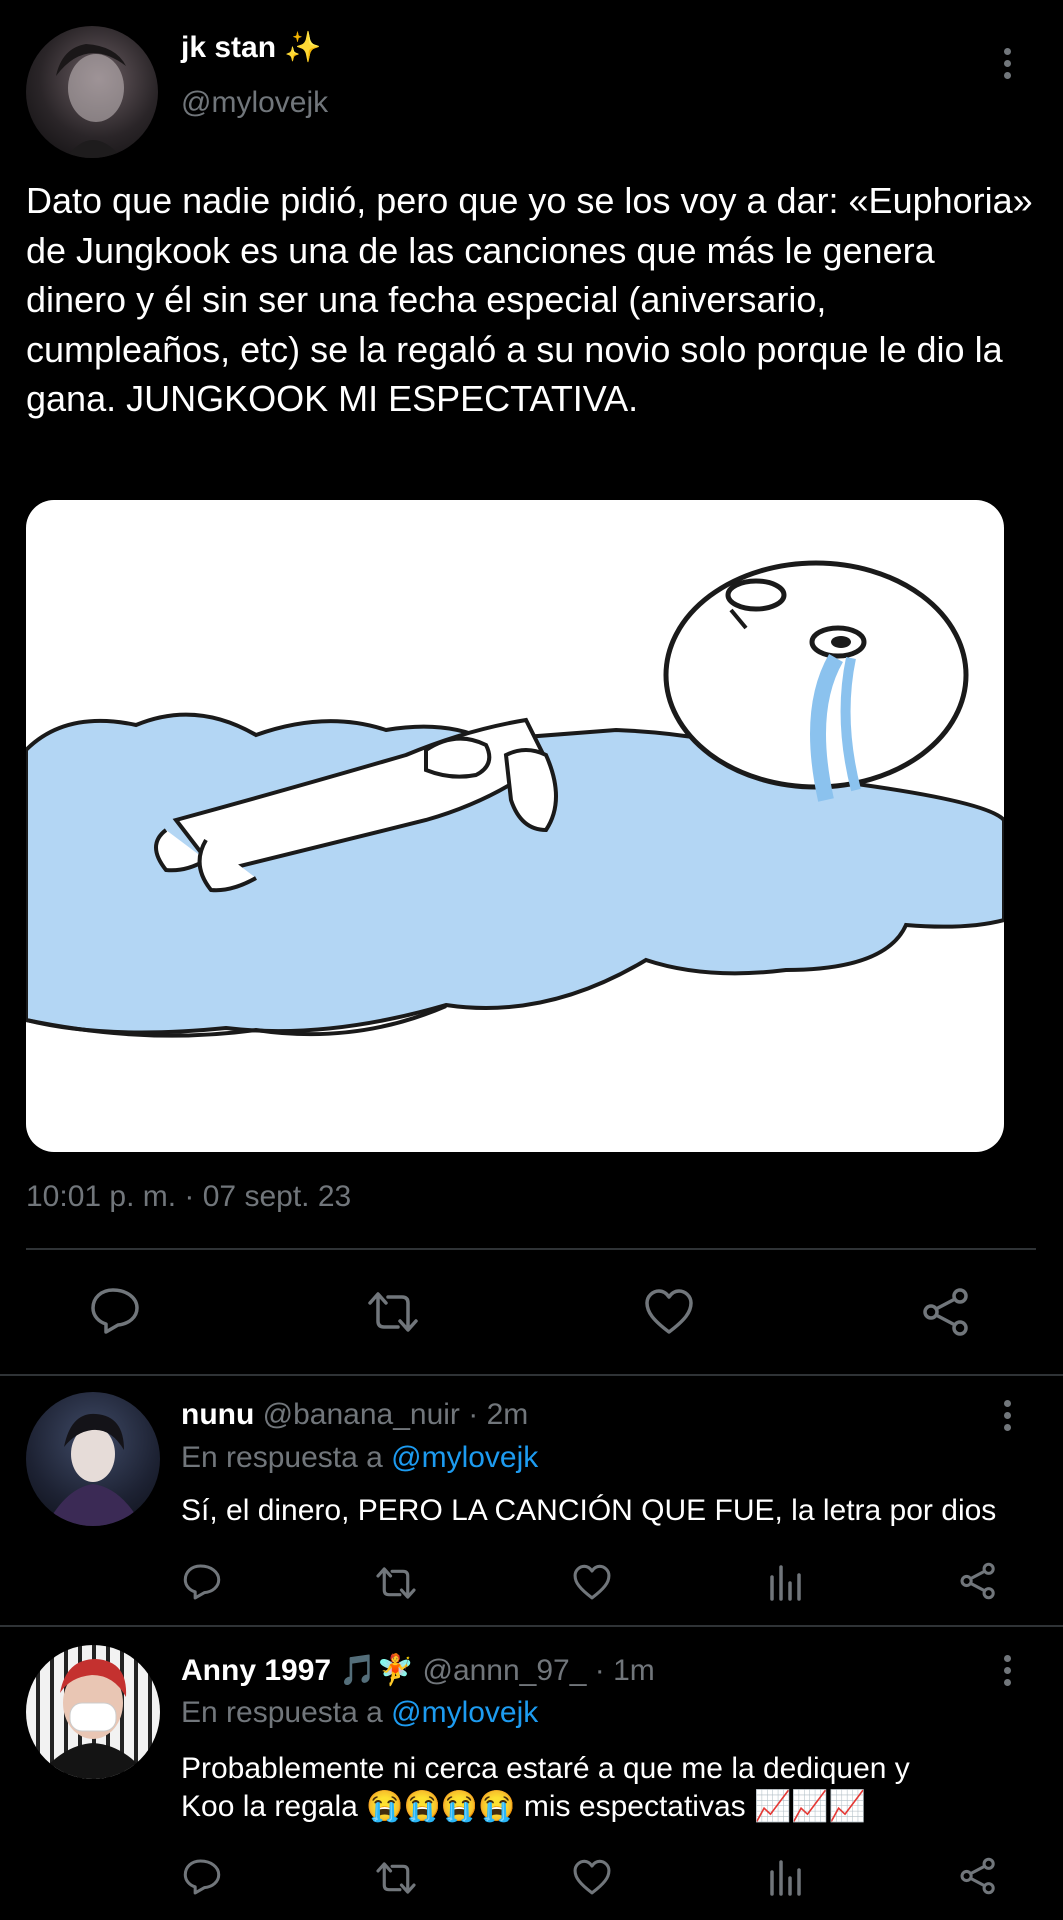 The image size is (1063, 1920). I want to click on reply-author-handle: @banana_nuir, so click(361, 1414).